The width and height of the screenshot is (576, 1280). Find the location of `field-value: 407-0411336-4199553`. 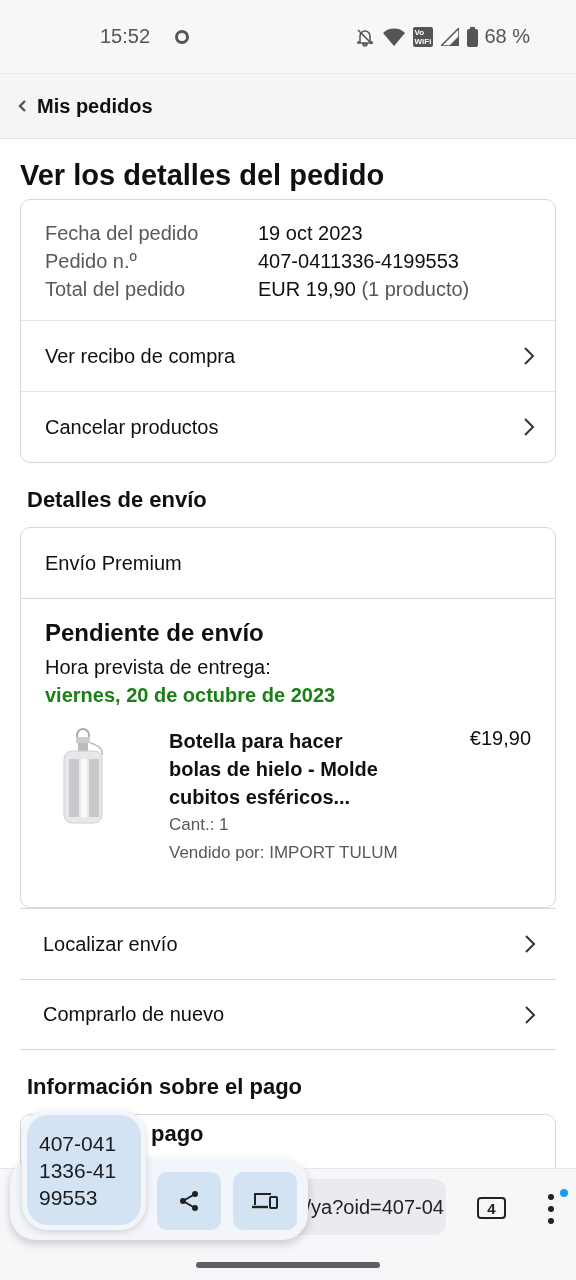

field-value: 407-0411336-4199553 is located at coordinates (359, 261).